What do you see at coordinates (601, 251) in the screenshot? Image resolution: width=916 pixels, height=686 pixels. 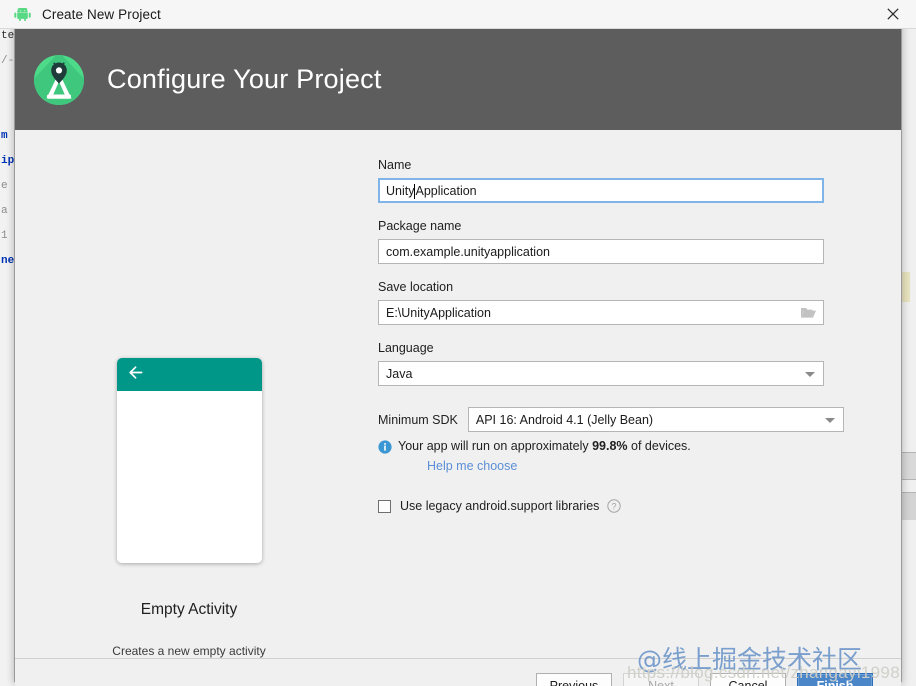 I see `package-name-input: com.example.unityapplication` at bounding box center [601, 251].